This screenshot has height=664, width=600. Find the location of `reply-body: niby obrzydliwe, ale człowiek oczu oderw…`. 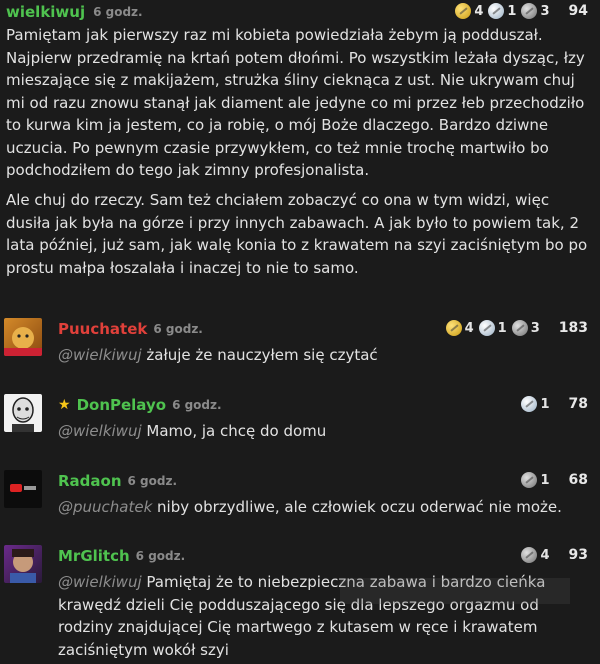

reply-body: niby obrzydliwe, ale człowiek oczu oderw… is located at coordinates (357, 507).